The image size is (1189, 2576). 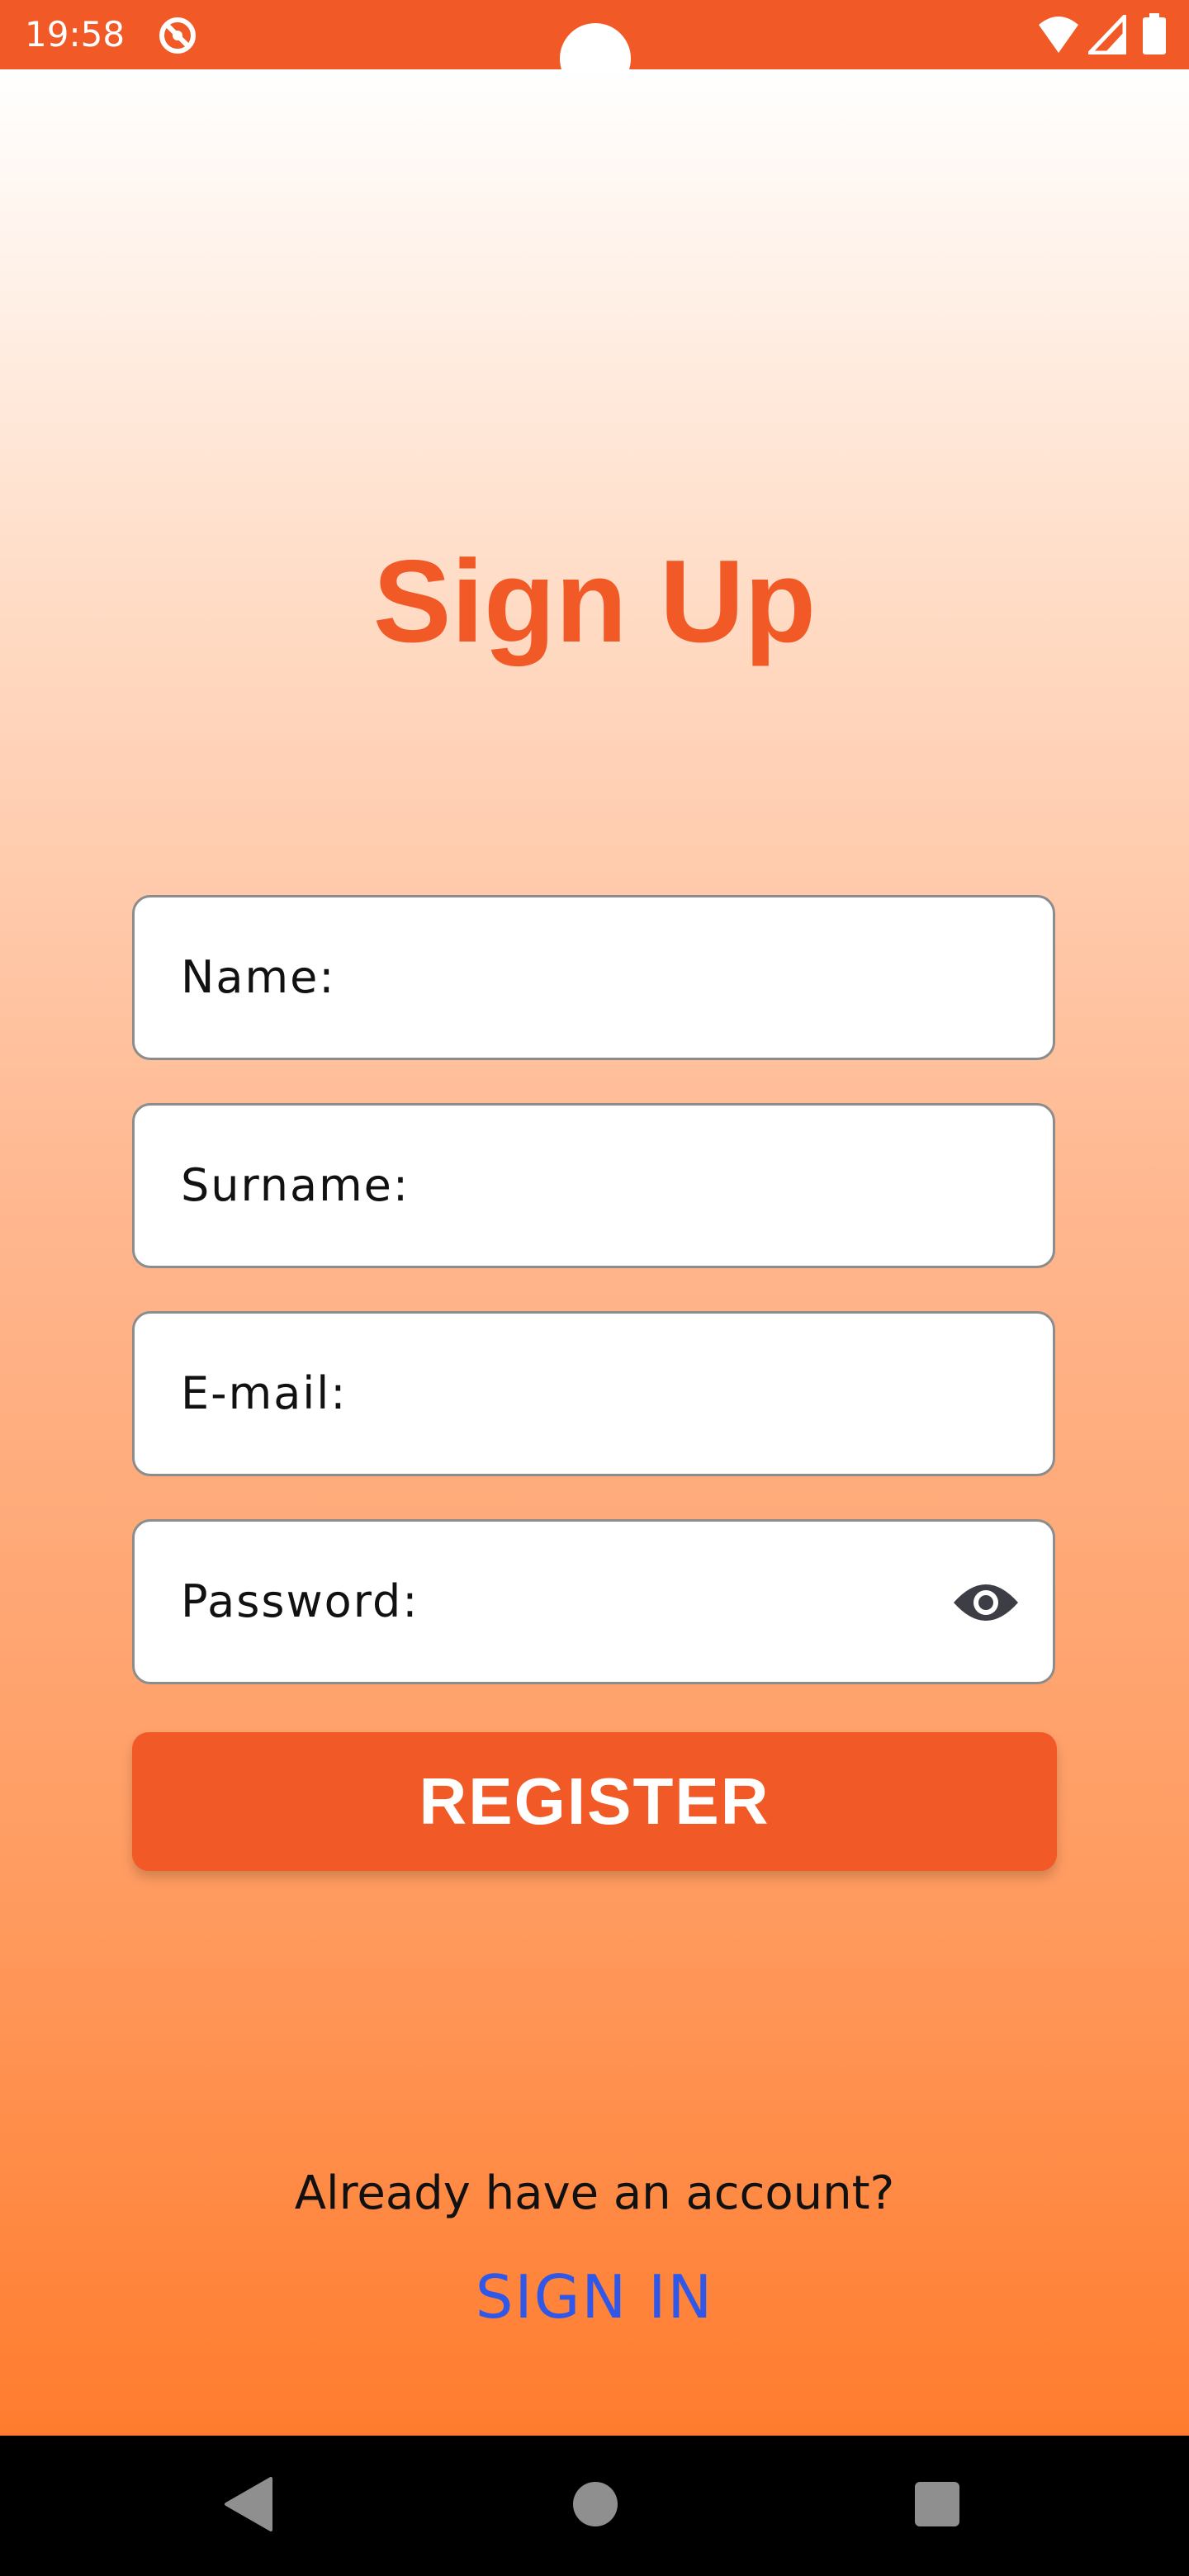 What do you see at coordinates (594, 2193) in the screenshot?
I see `already-have-account-text: Already have an account?` at bounding box center [594, 2193].